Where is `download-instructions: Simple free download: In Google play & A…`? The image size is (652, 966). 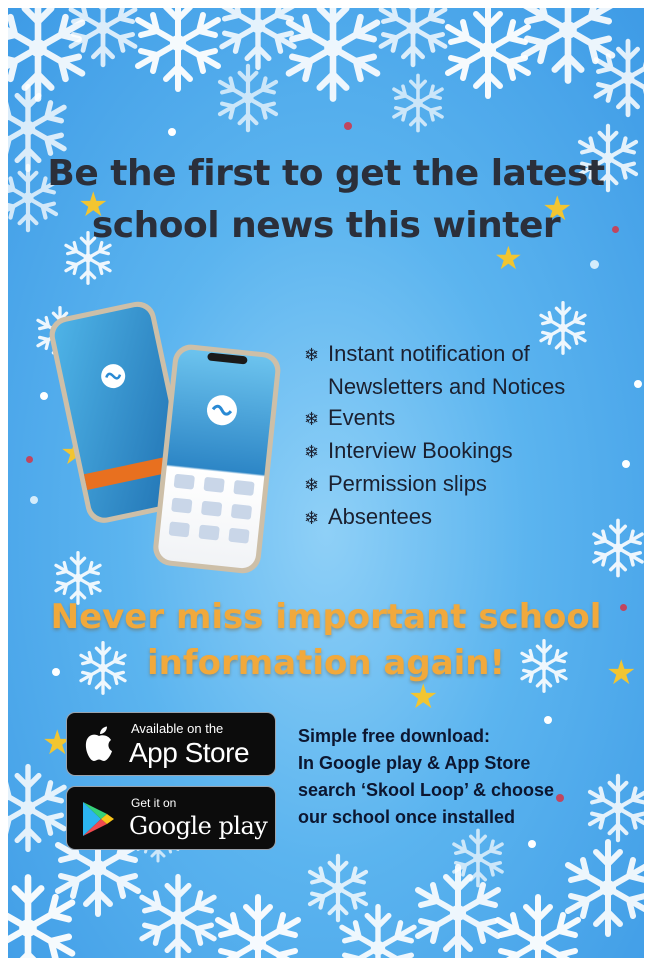 download-instructions: Simple free download: In Google play & A… is located at coordinates (426, 777).